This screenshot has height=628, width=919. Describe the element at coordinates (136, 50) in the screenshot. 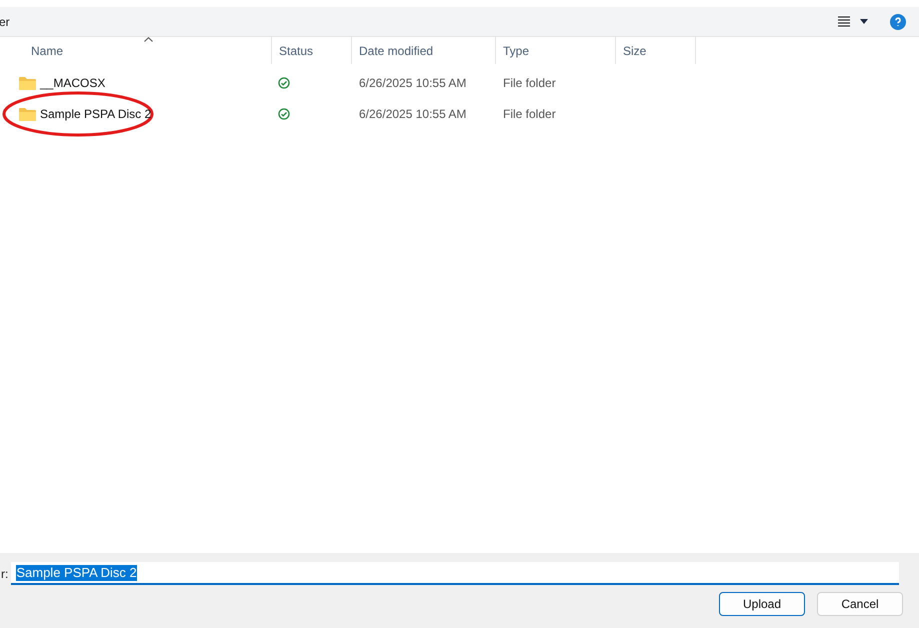

I see `column-header: Name` at that location.